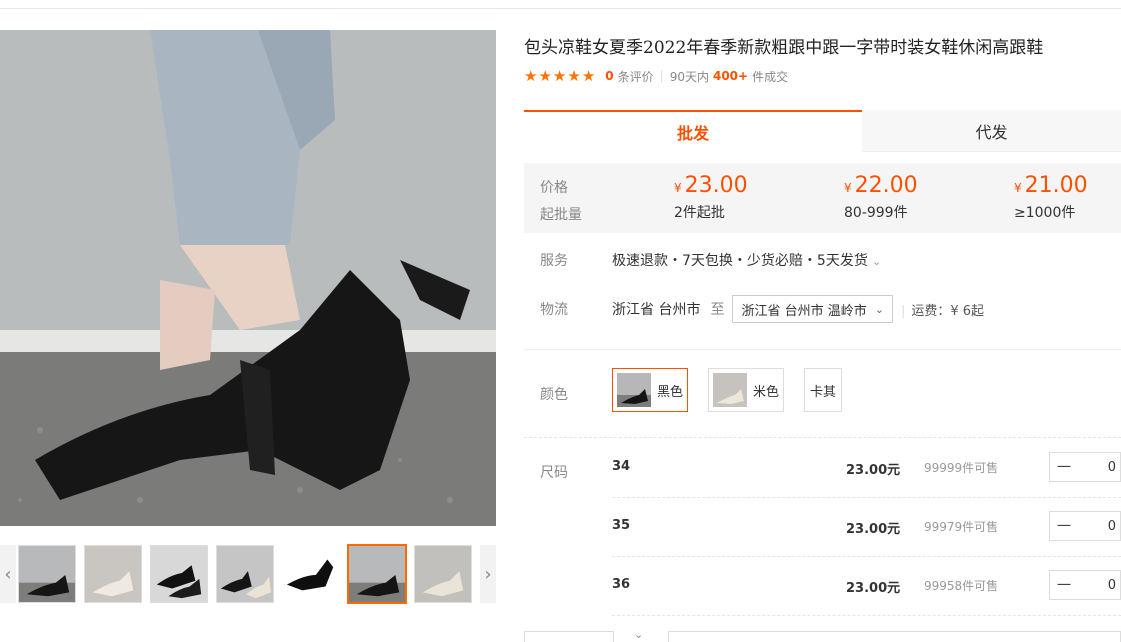 The width and height of the screenshot is (1121, 642). Describe the element at coordinates (554, 261) in the screenshot. I see `service-label: 服务` at that location.